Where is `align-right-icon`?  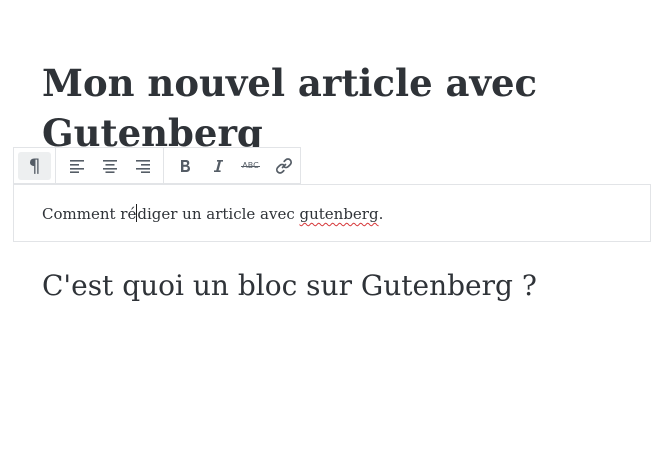
align-right-icon is located at coordinates (142, 166).